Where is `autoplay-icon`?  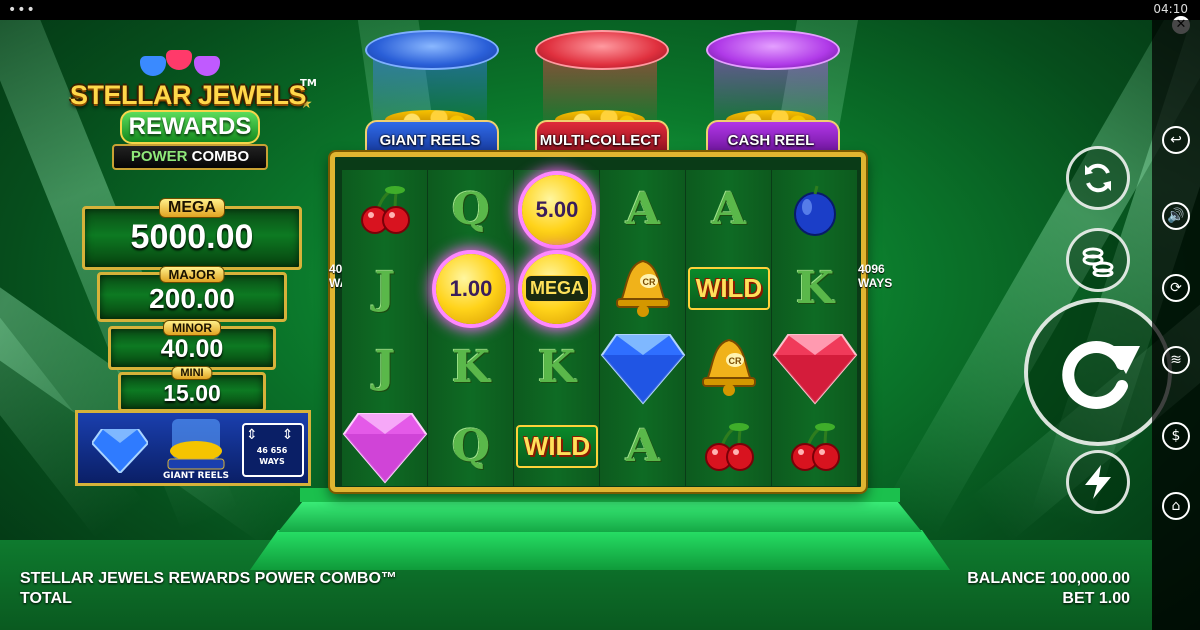
autoplay-icon is located at coordinates (1098, 178).